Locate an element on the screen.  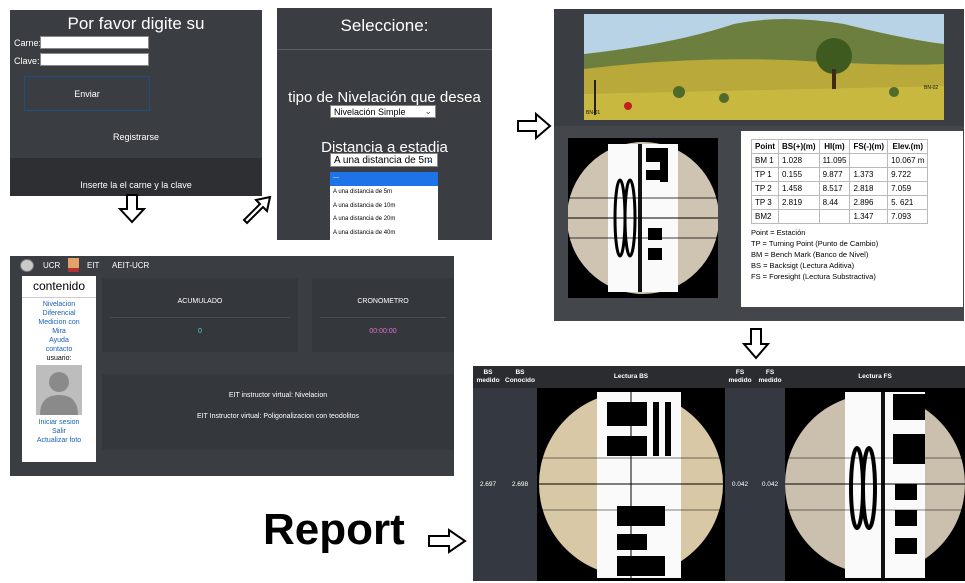
marker-bn01: BN-01 is located at coordinates (593, 113).